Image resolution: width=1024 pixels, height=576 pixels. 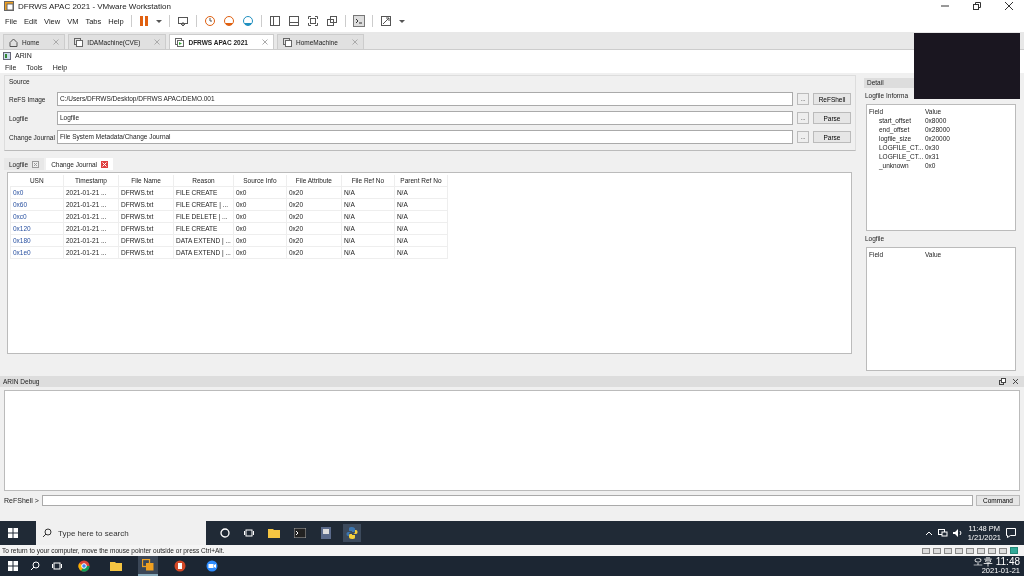 I want to click on caret-up-icon, so click(x=928, y=533).